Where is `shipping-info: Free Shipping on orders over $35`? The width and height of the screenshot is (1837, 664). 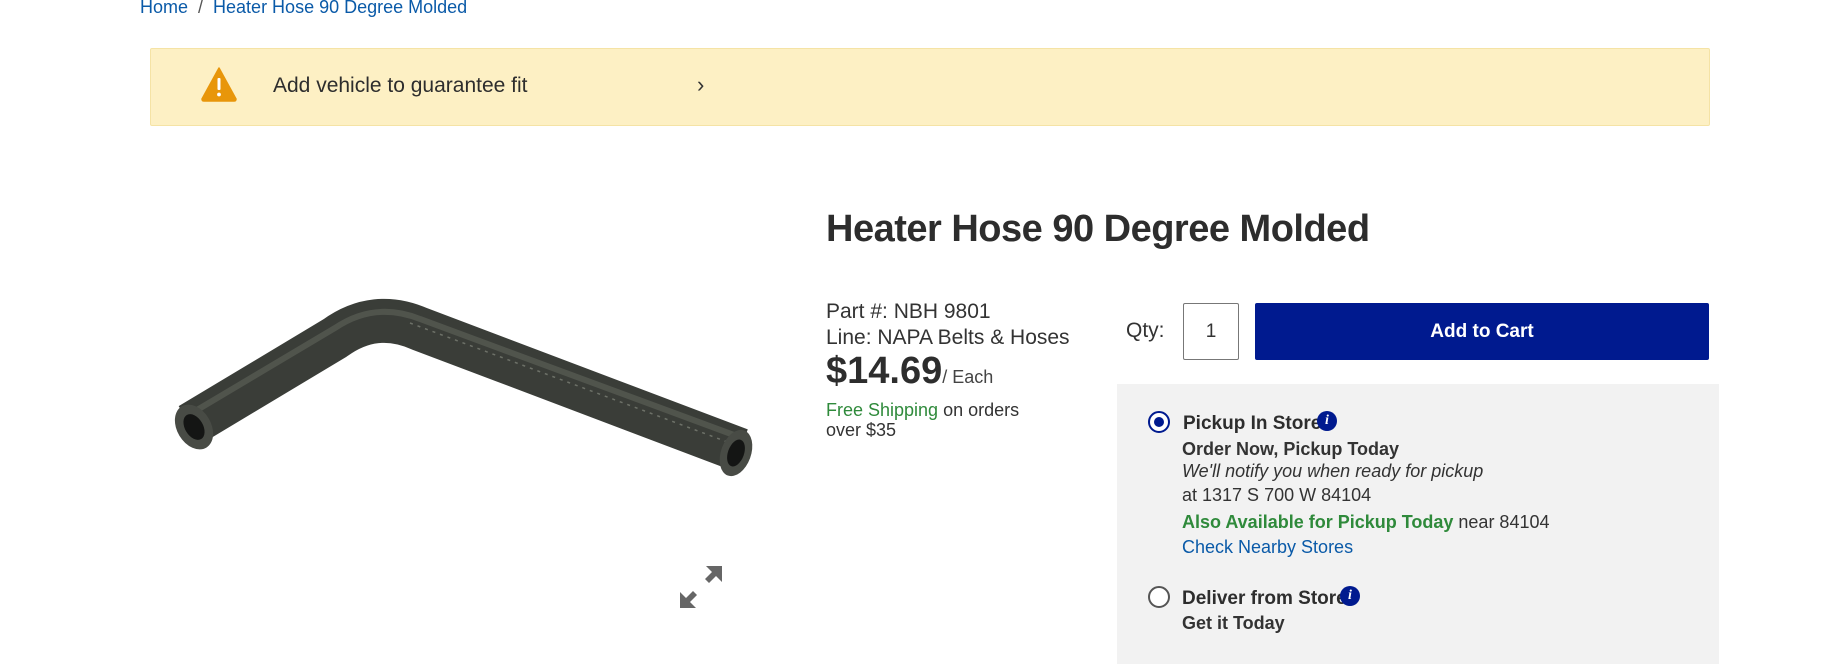
shipping-info: Free Shipping on orders over $35 is located at coordinates (941, 420).